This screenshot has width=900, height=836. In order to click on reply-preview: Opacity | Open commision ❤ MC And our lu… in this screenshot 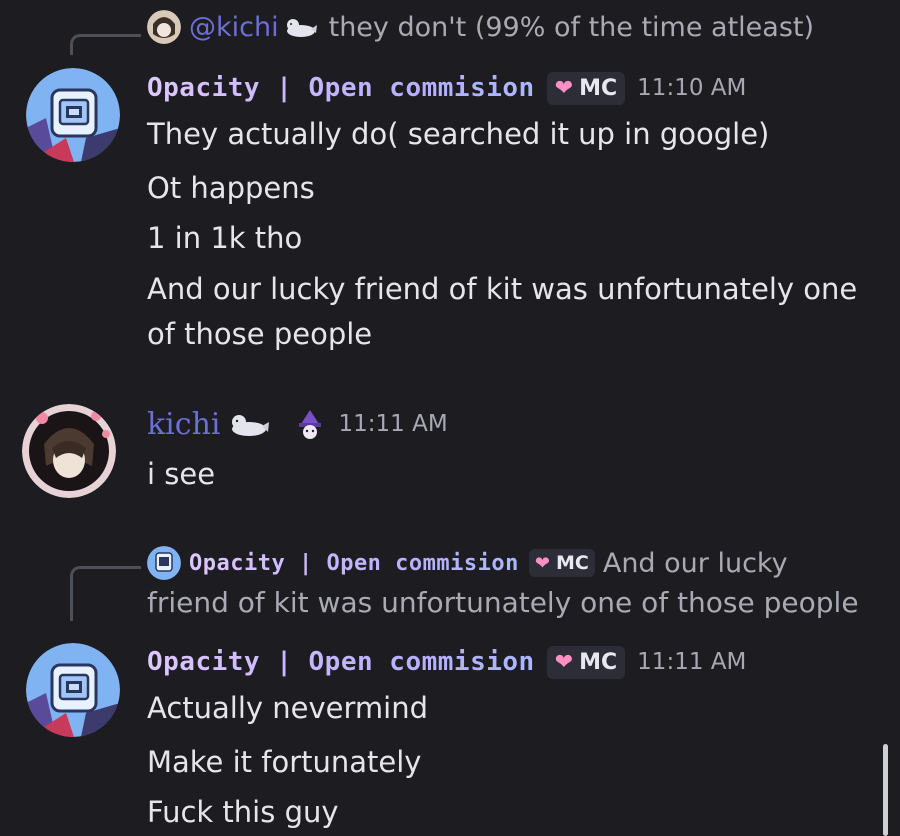, I will do `click(467, 563)`.